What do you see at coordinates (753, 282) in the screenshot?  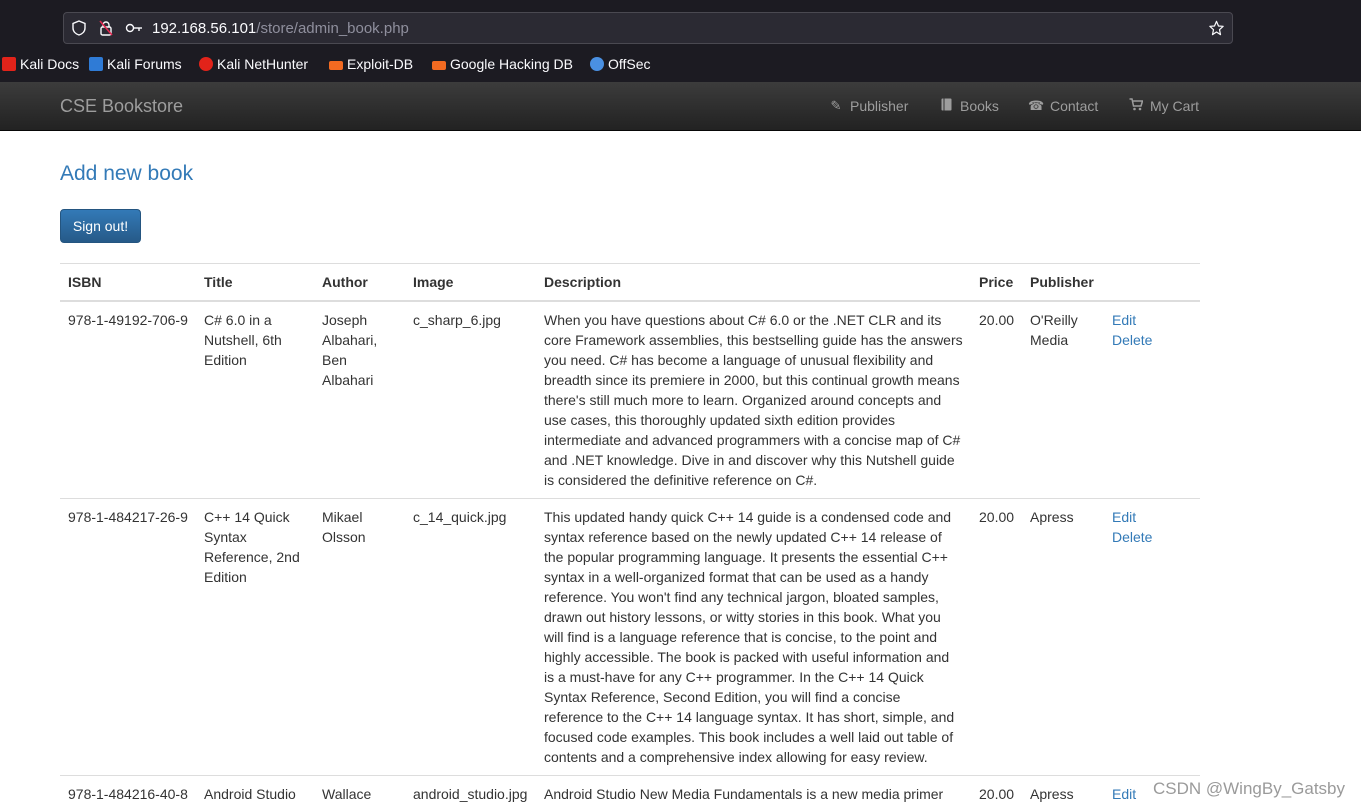 I see `column-header-description: Description` at bounding box center [753, 282].